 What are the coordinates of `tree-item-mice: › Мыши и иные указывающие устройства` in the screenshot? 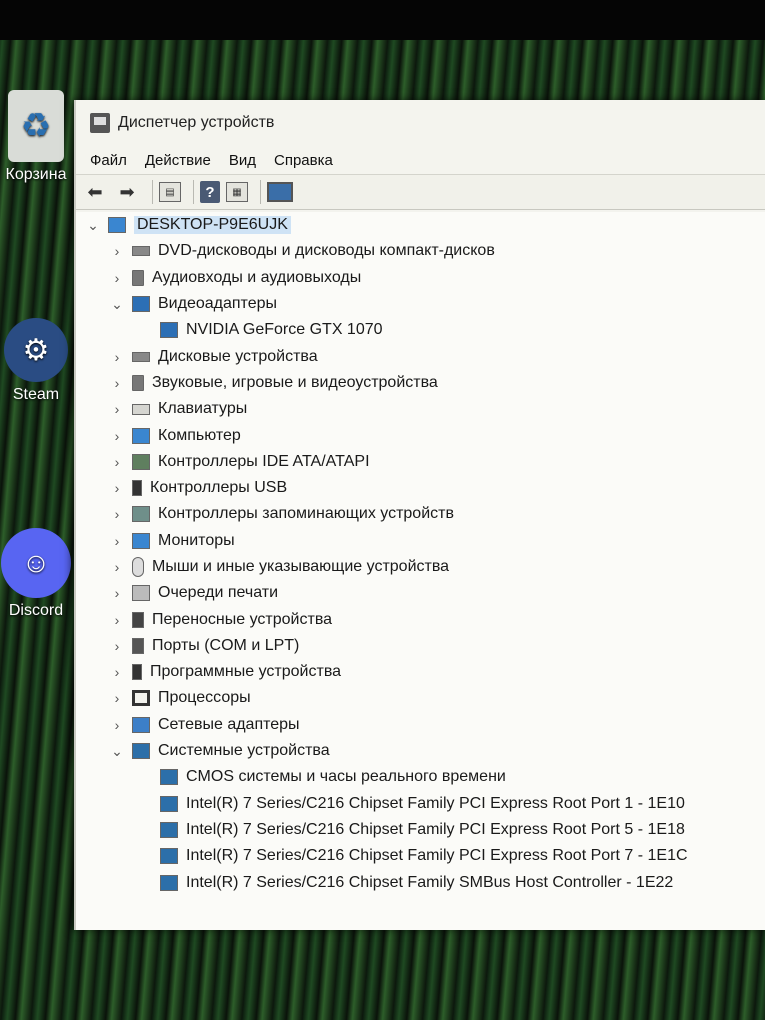 It's located at (420, 567).